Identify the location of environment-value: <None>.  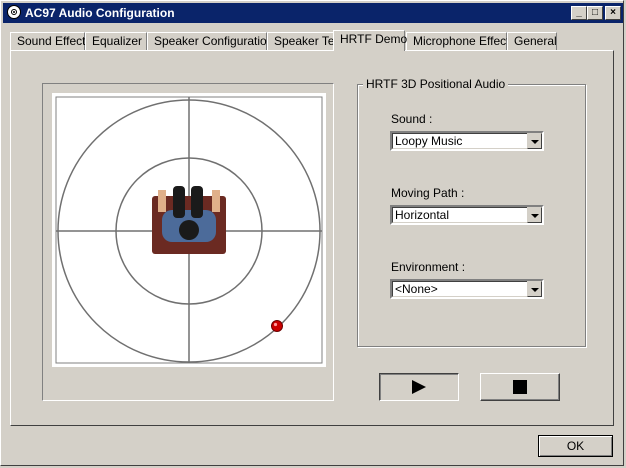
(416, 289).